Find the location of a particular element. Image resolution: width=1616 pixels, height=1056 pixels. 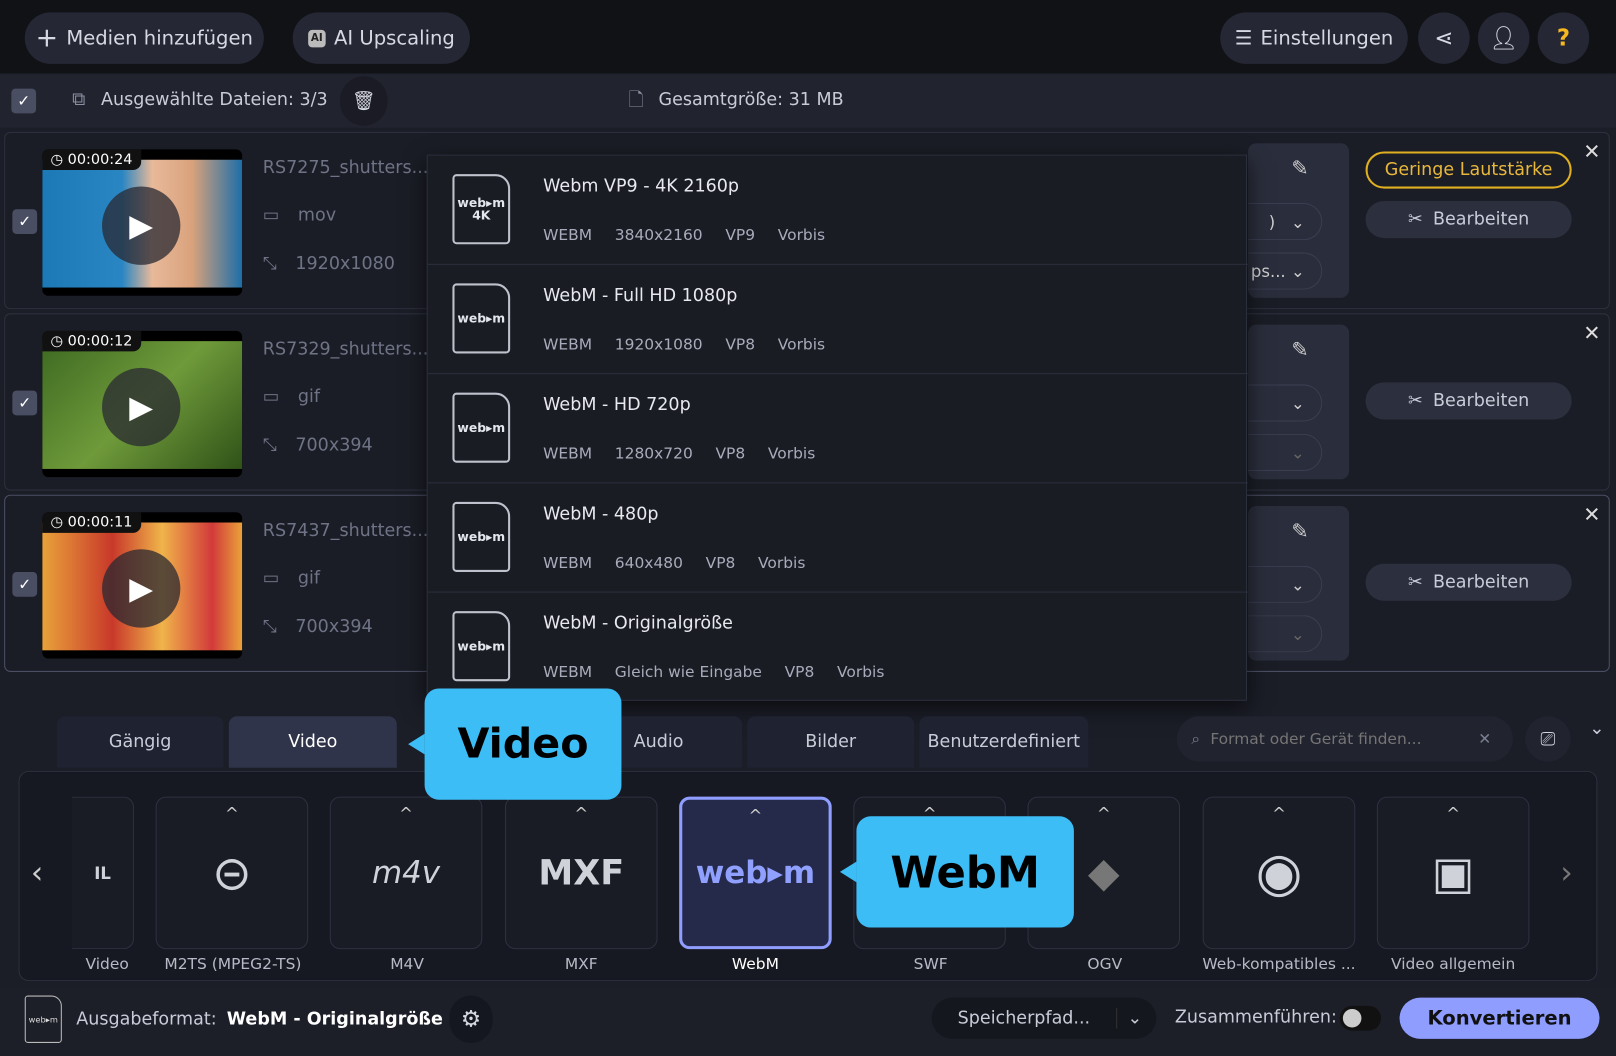

selected-files-count: Ausgewählte Dateien: 3/3 is located at coordinates (214, 100).